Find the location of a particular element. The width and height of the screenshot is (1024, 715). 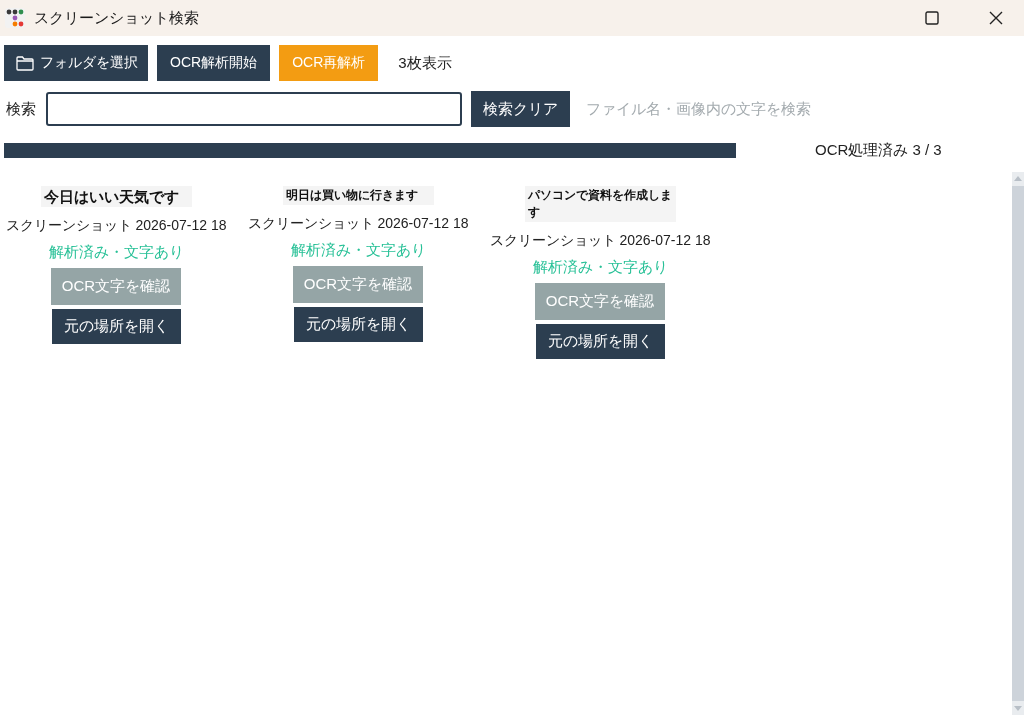

search-field is located at coordinates (254, 109).